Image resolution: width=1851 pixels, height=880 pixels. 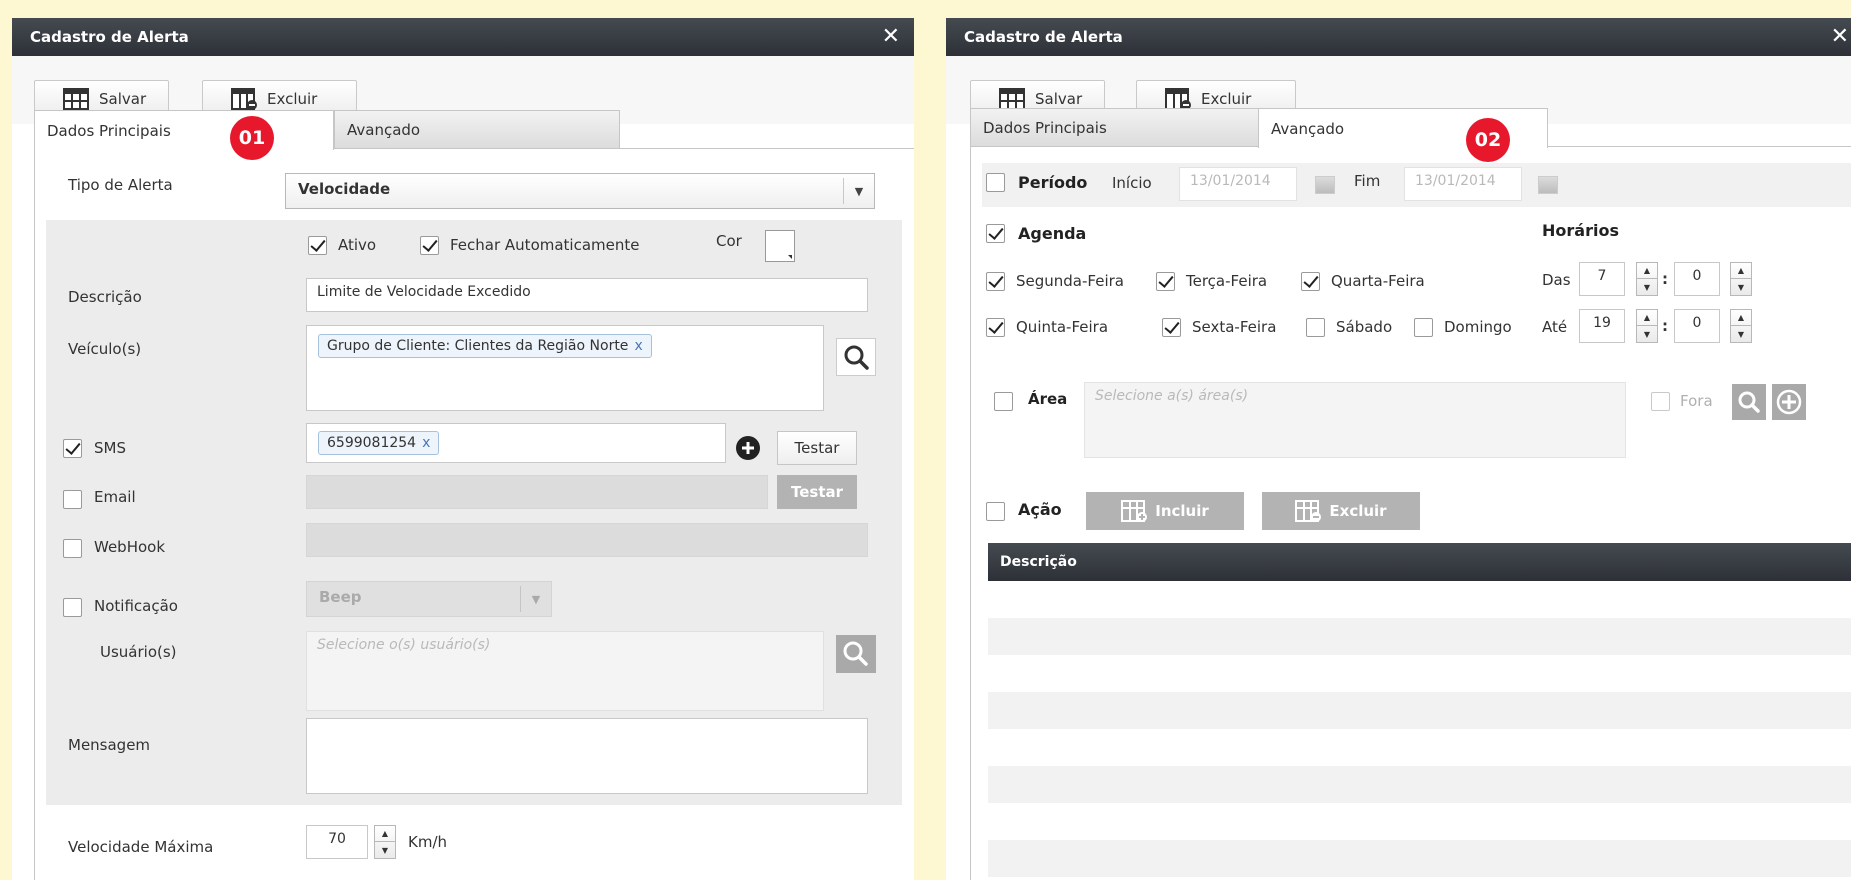 What do you see at coordinates (1602, 326) in the screenshot?
I see `to-hour-field: 19` at bounding box center [1602, 326].